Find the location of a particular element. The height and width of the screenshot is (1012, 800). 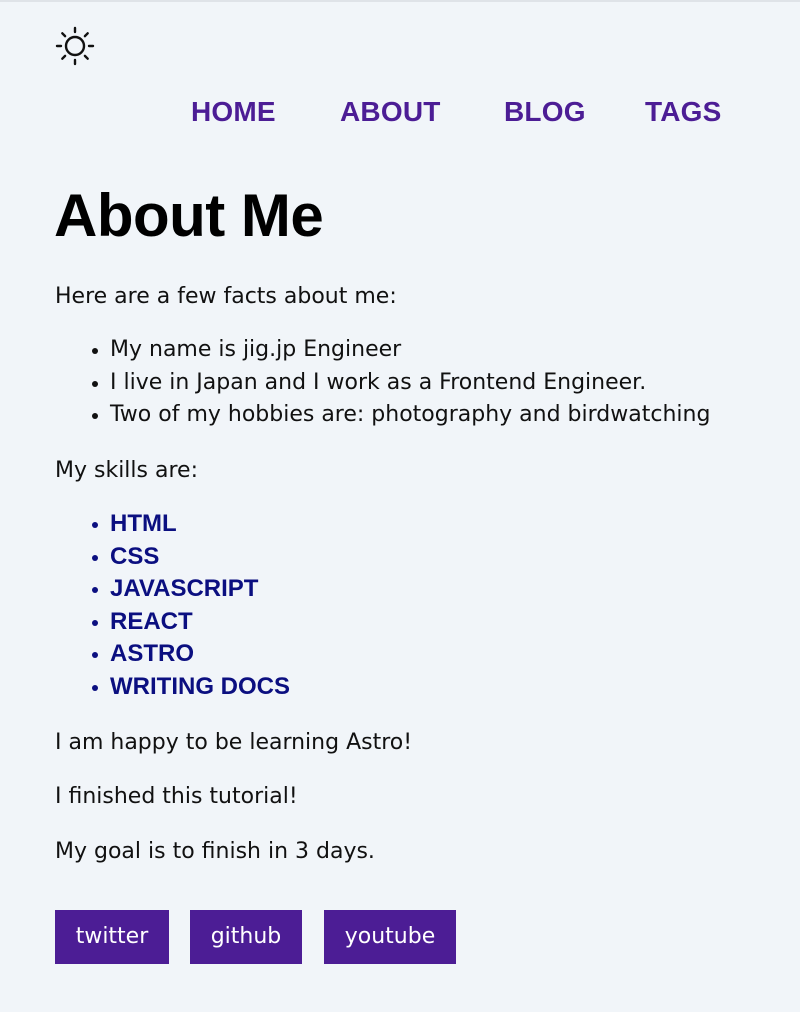

main-nav: HOME ABOUT BLOG TAGS is located at coordinates (400, 113).